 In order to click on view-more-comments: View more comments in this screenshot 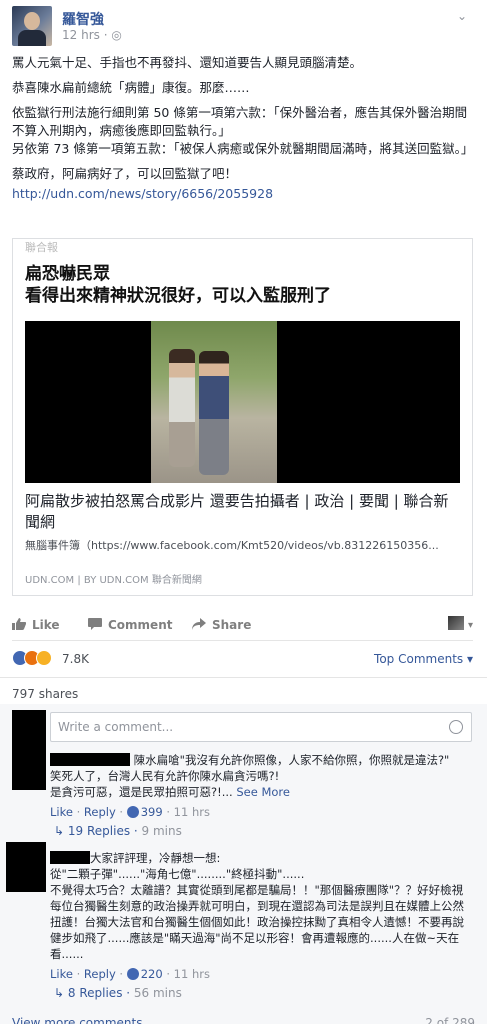, I will do `click(77, 1020)`.